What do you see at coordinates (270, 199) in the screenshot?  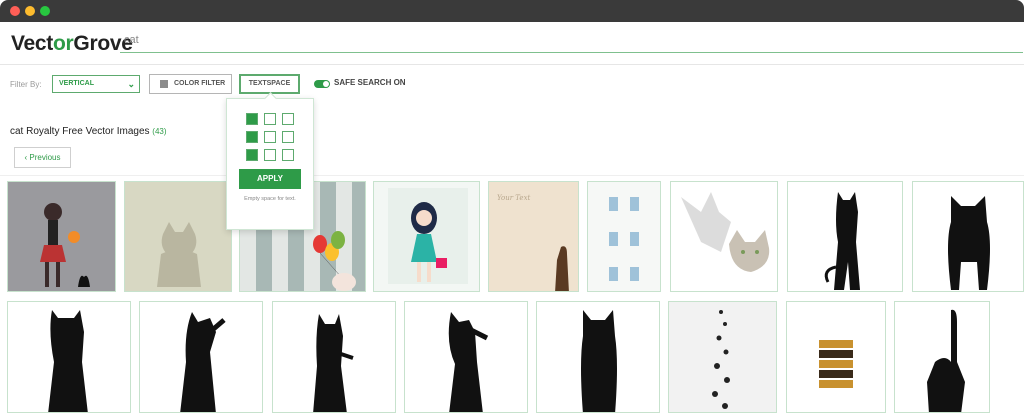 I see `textspace-hint: Empty space for text.` at bounding box center [270, 199].